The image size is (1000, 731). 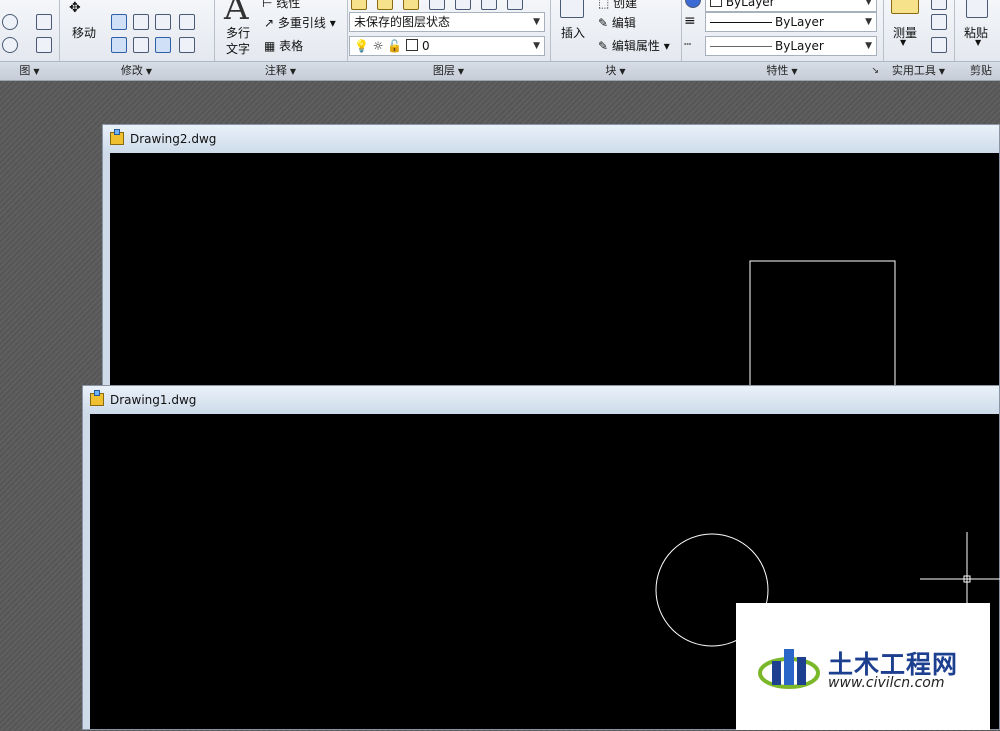 What do you see at coordinates (799, 22) in the screenshot?
I see `lineweight-value: ByLayer` at bounding box center [799, 22].